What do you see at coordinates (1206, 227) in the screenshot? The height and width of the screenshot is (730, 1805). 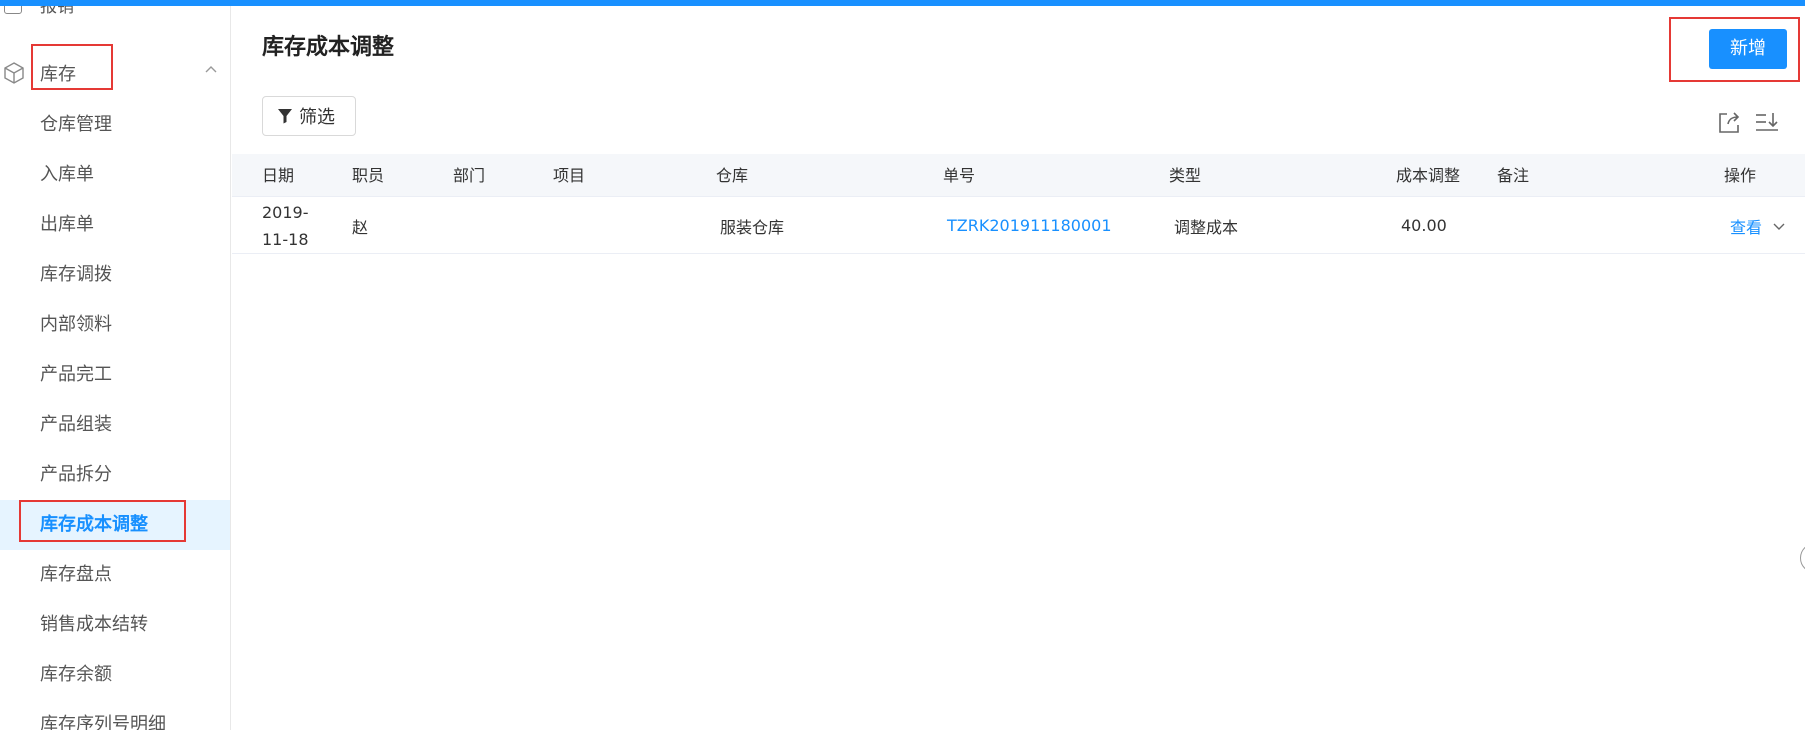 I see `cell-type: 调整成本` at bounding box center [1206, 227].